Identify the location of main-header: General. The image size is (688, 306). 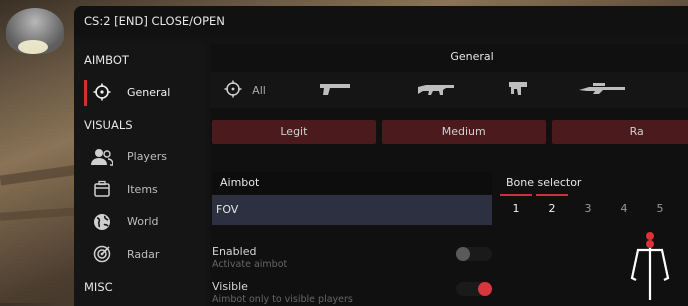
(472, 56).